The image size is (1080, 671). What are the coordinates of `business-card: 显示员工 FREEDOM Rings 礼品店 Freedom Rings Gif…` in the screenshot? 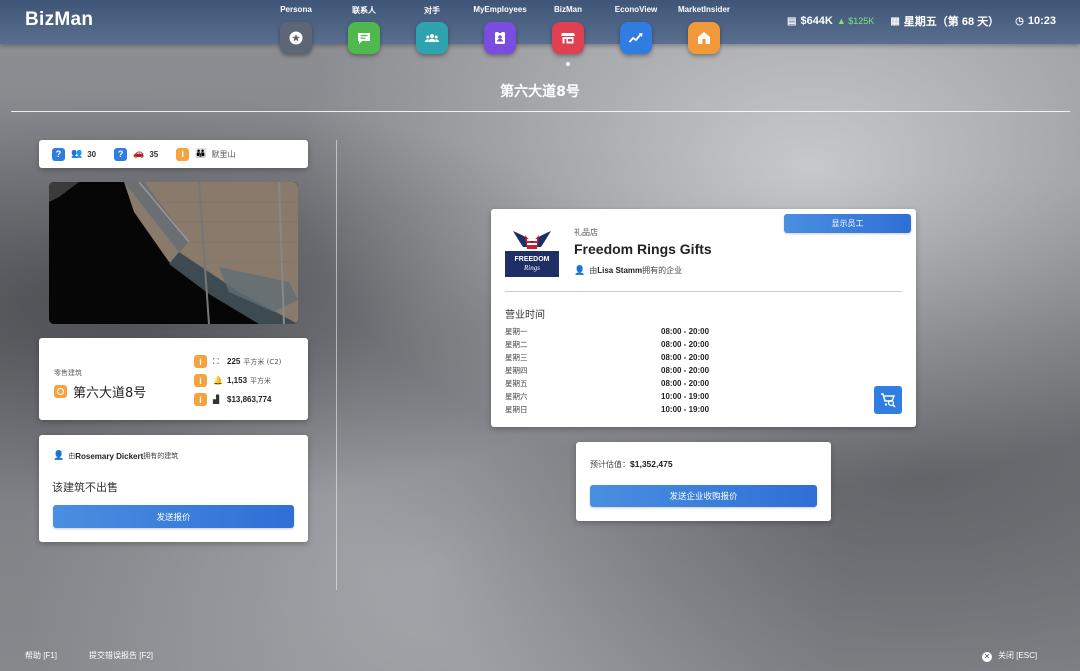 It's located at (703, 318).